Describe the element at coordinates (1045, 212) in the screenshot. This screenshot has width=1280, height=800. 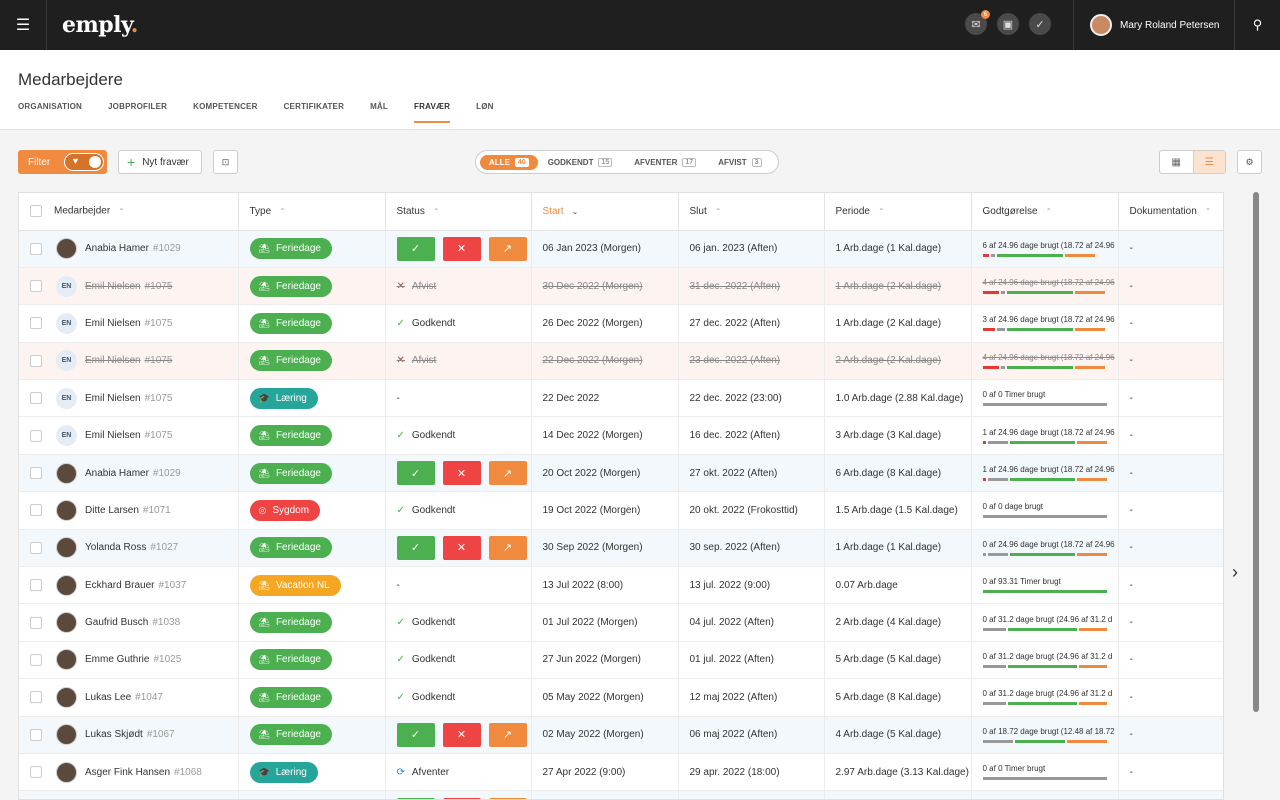
I see `column-header-godtgørelse: Godtgørelse ⌃` at that location.